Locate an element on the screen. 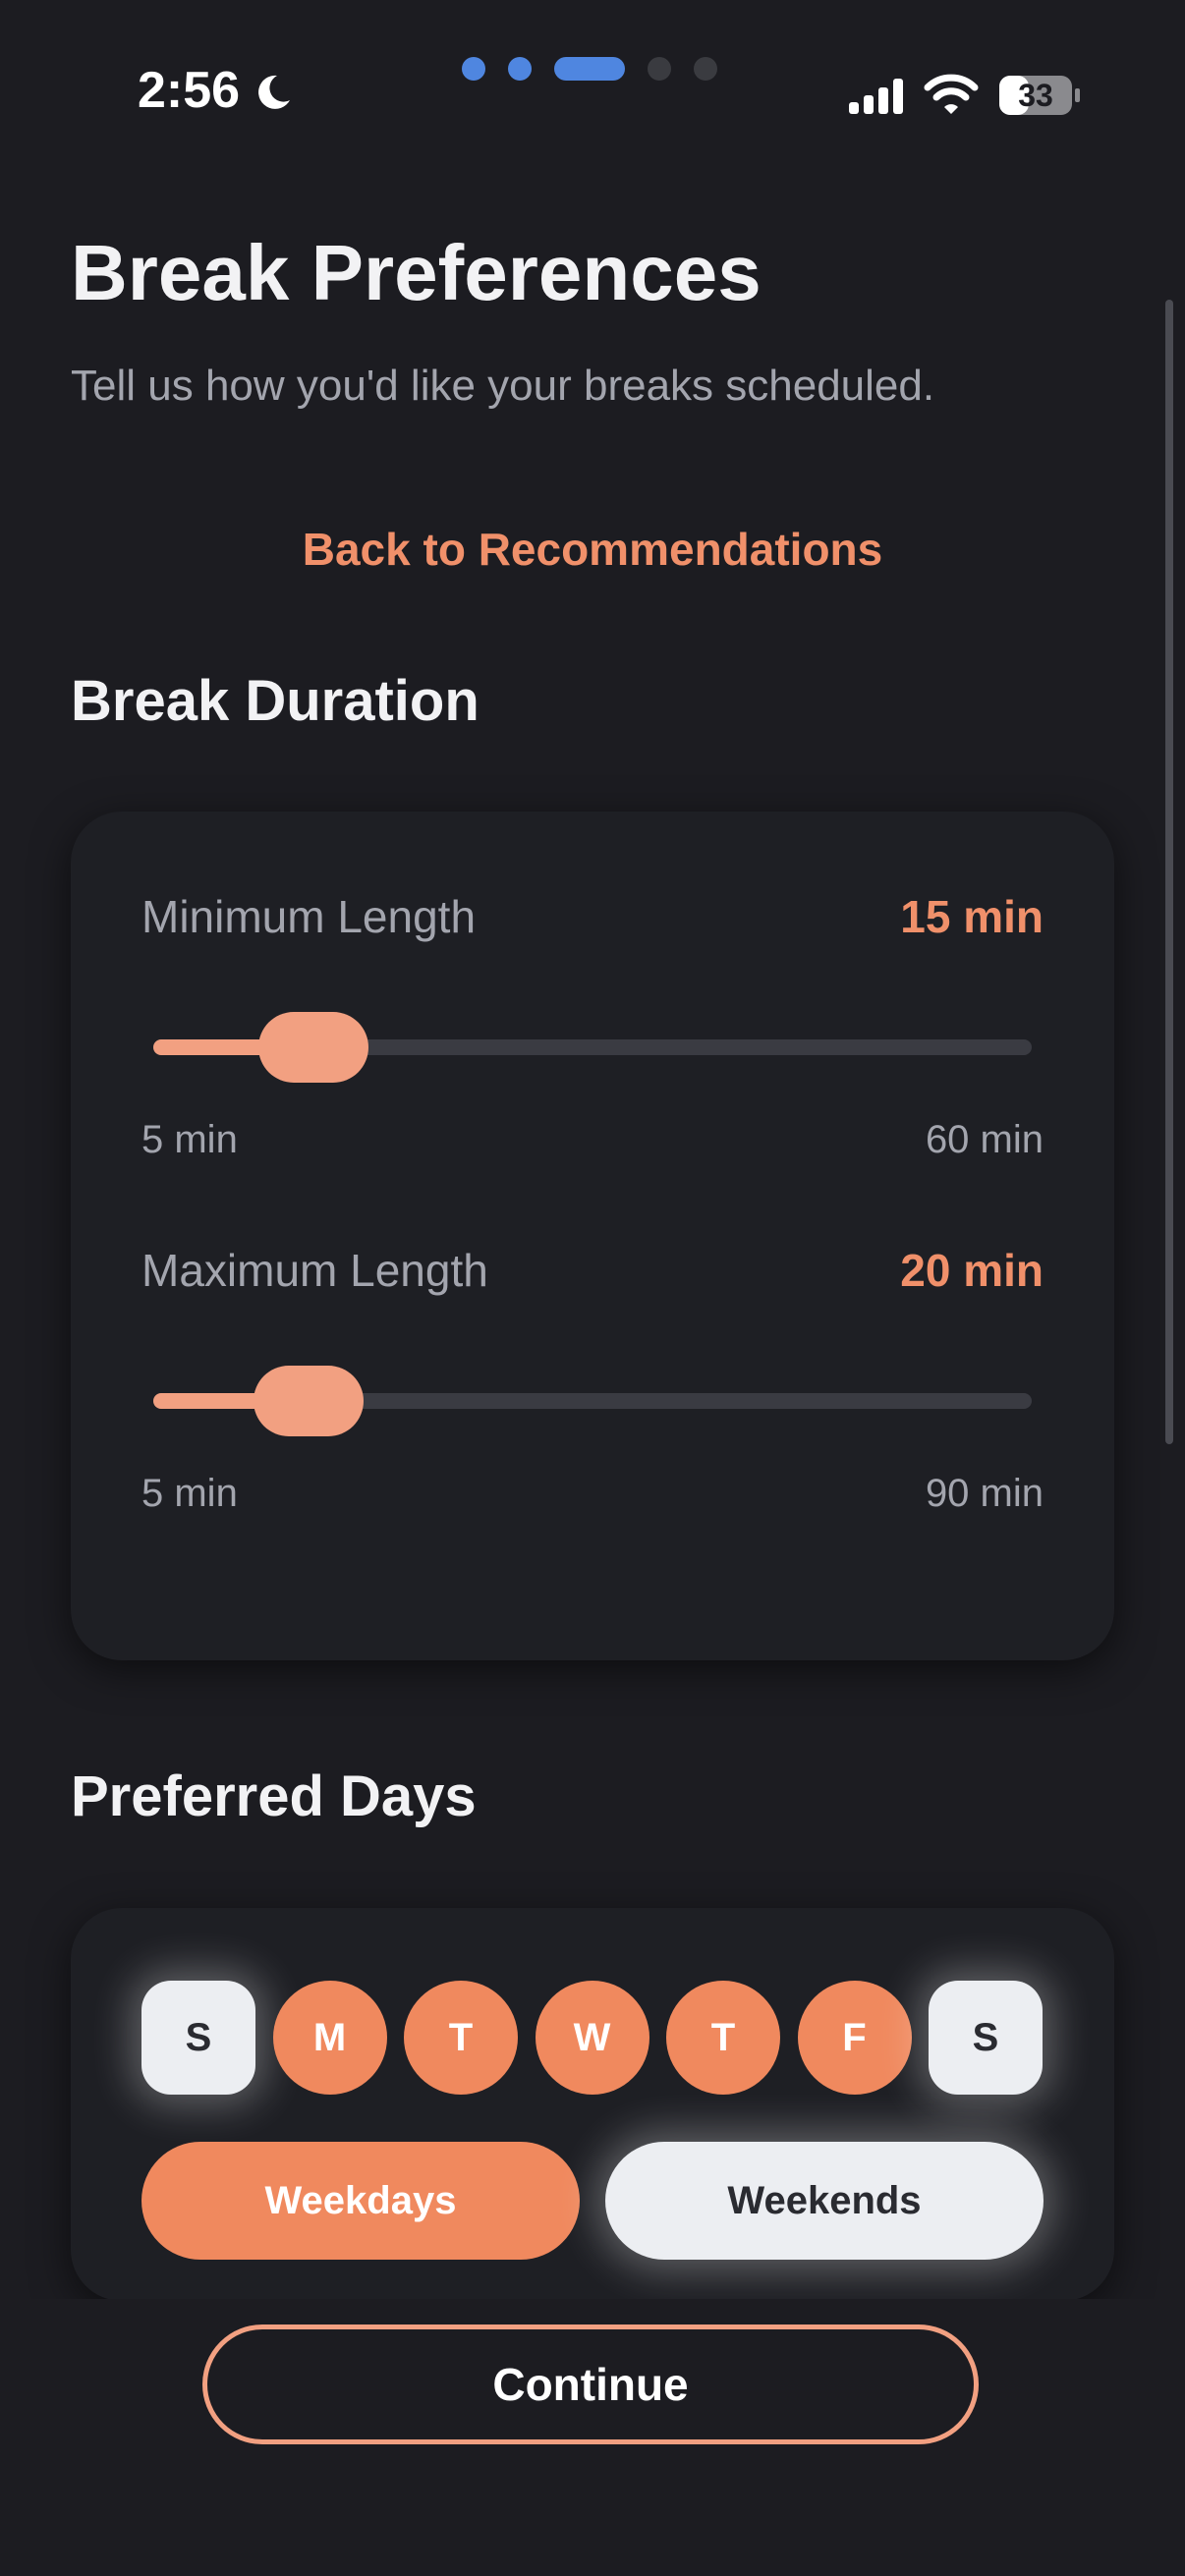 The image size is (1185, 2576). minimum-length-slider-thumb is located at coordinates (313, 1047).